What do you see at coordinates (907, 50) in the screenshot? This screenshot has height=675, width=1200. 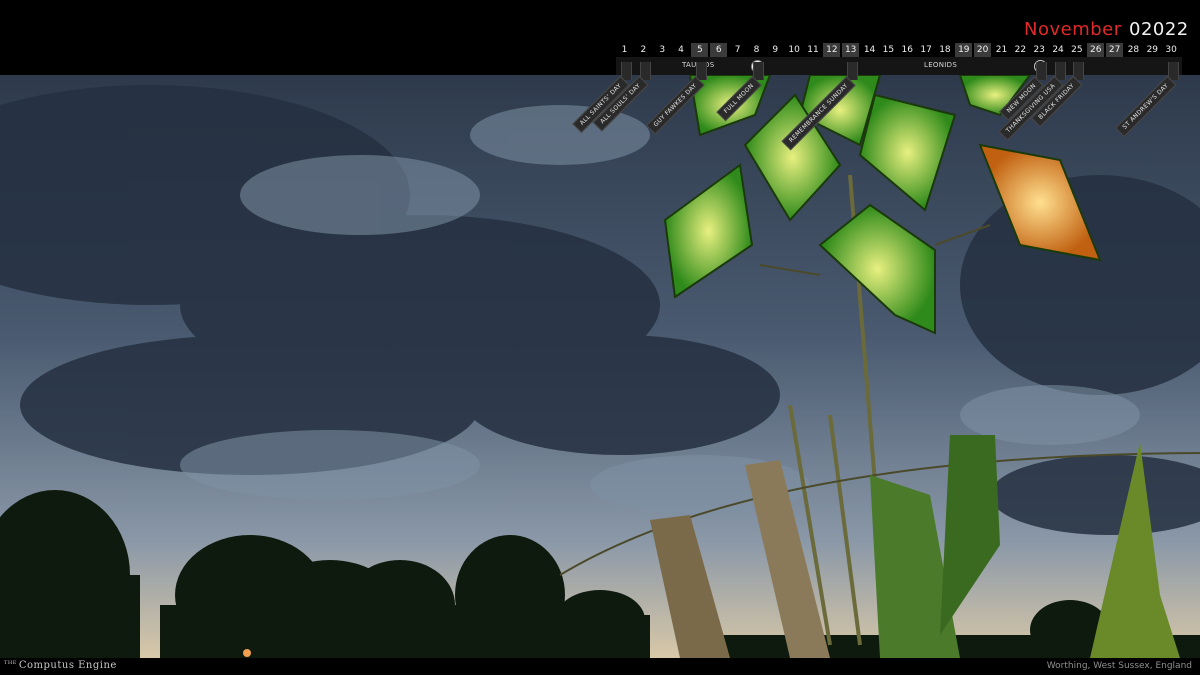 I see `day-16: 16` at bounding box center [907, 50].